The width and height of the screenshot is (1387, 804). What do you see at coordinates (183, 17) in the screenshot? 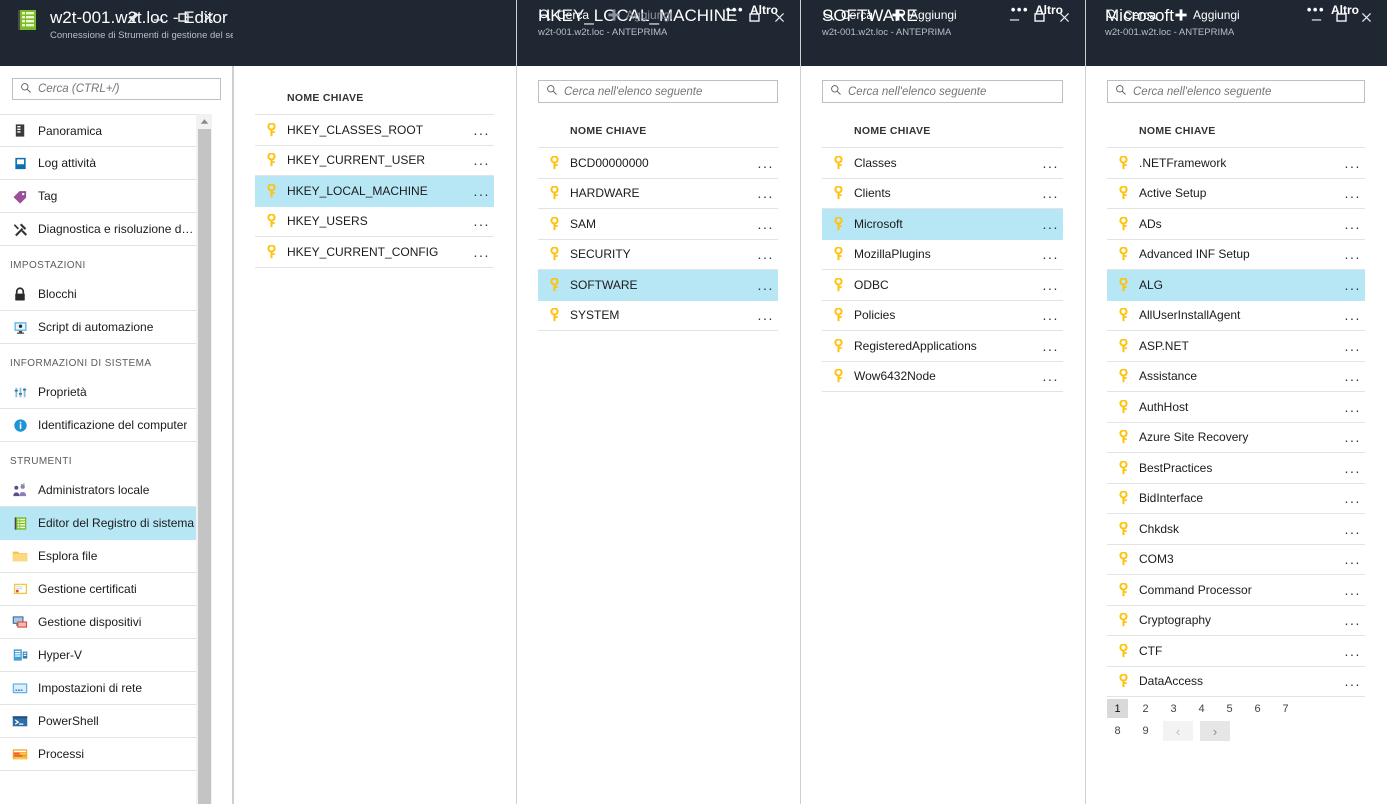
I see `maximize-icon` at bounding box center [183, 17].